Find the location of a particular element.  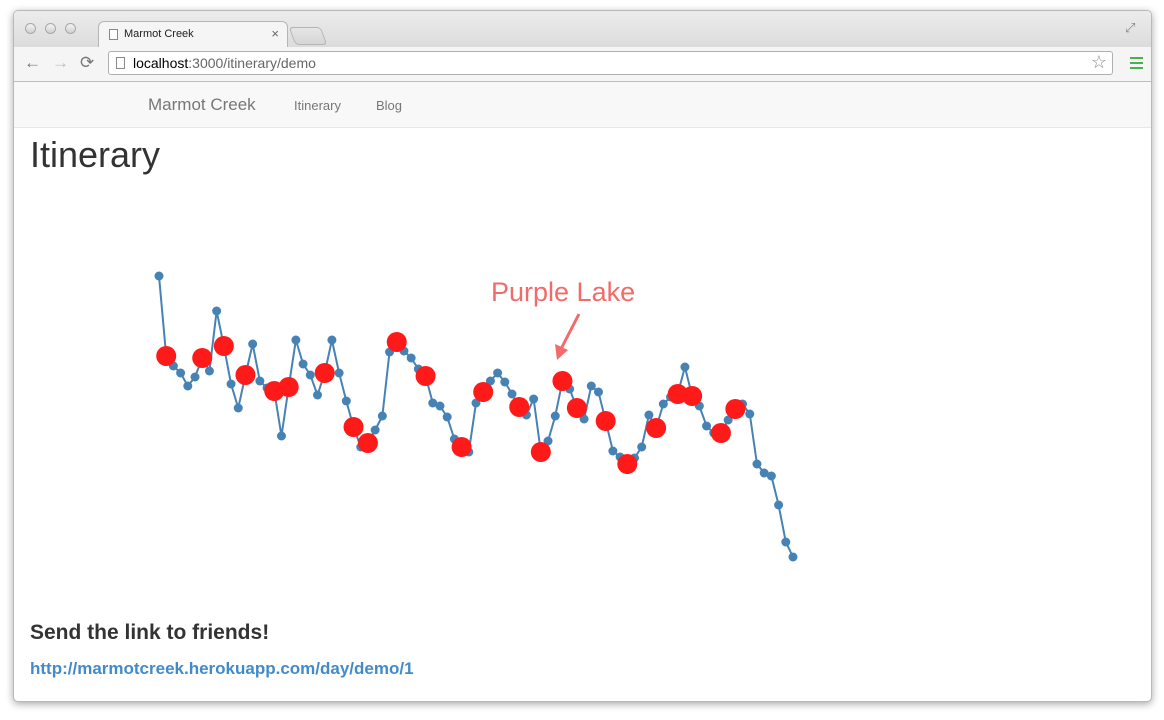

browser-tab: Marmot Creek × is located at coordinates (193, 34).